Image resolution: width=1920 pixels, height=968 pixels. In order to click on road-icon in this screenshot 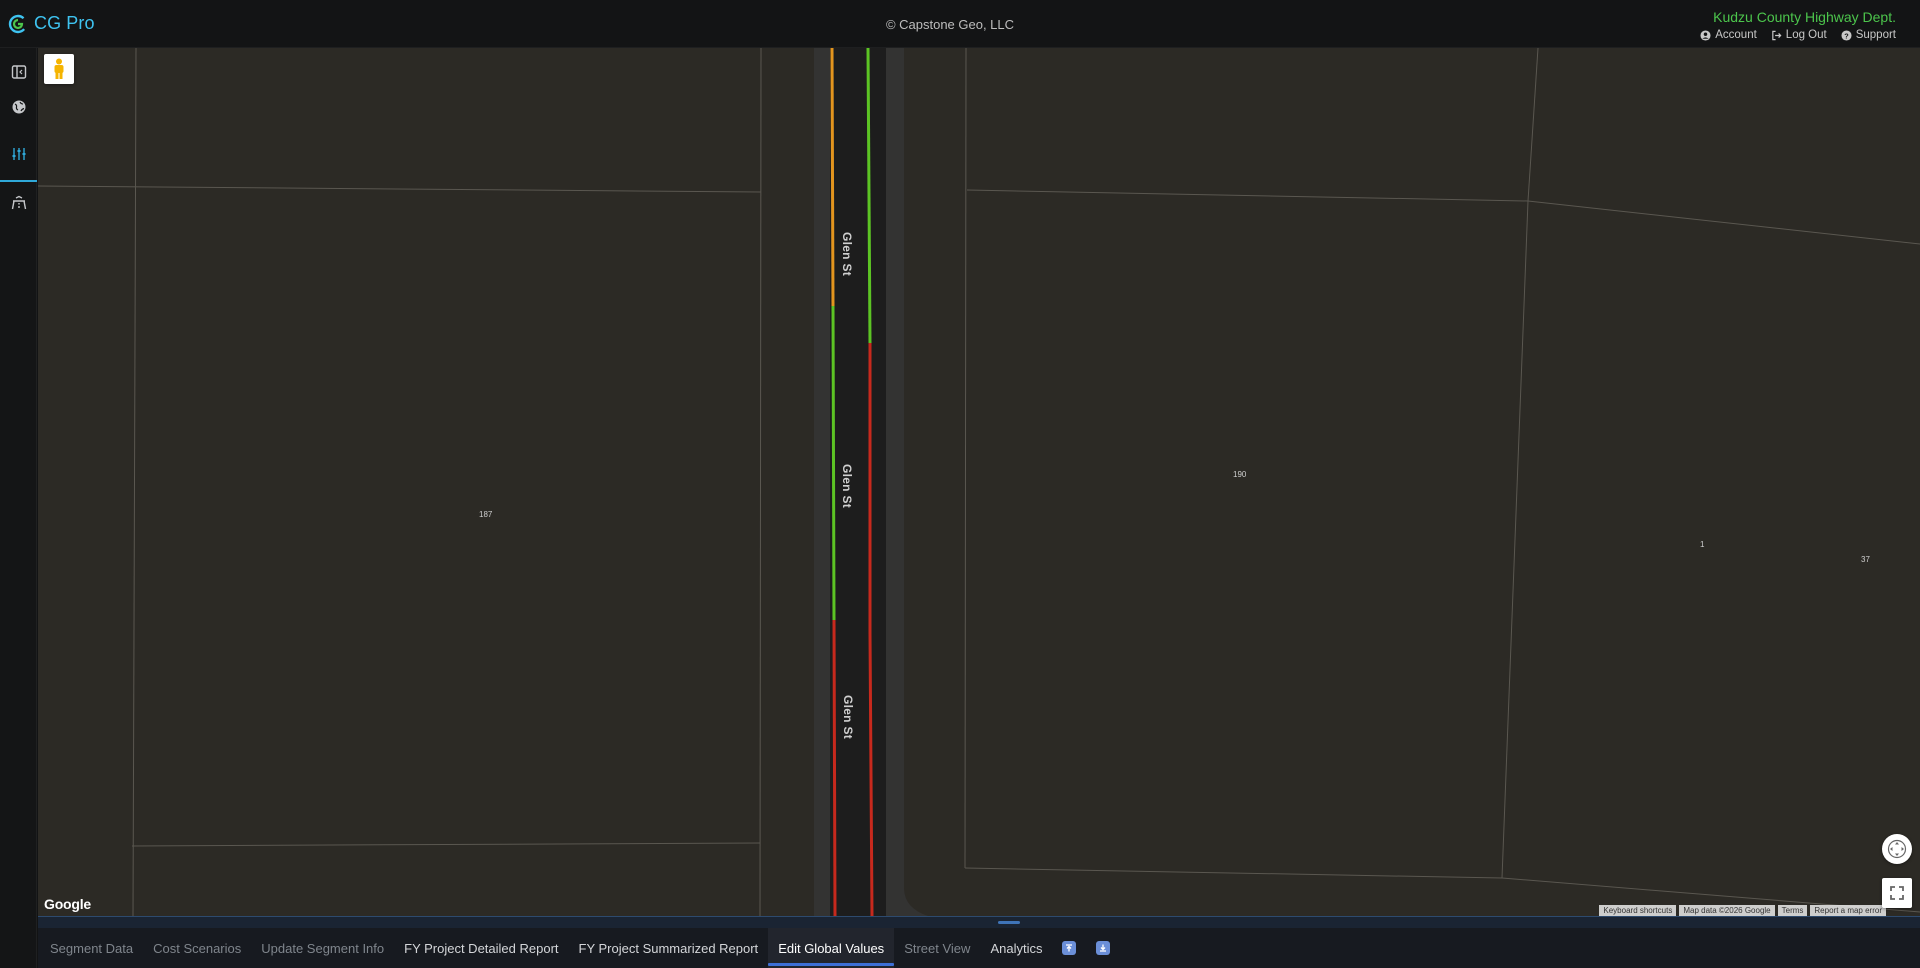, I will do `click(18, 202)`.